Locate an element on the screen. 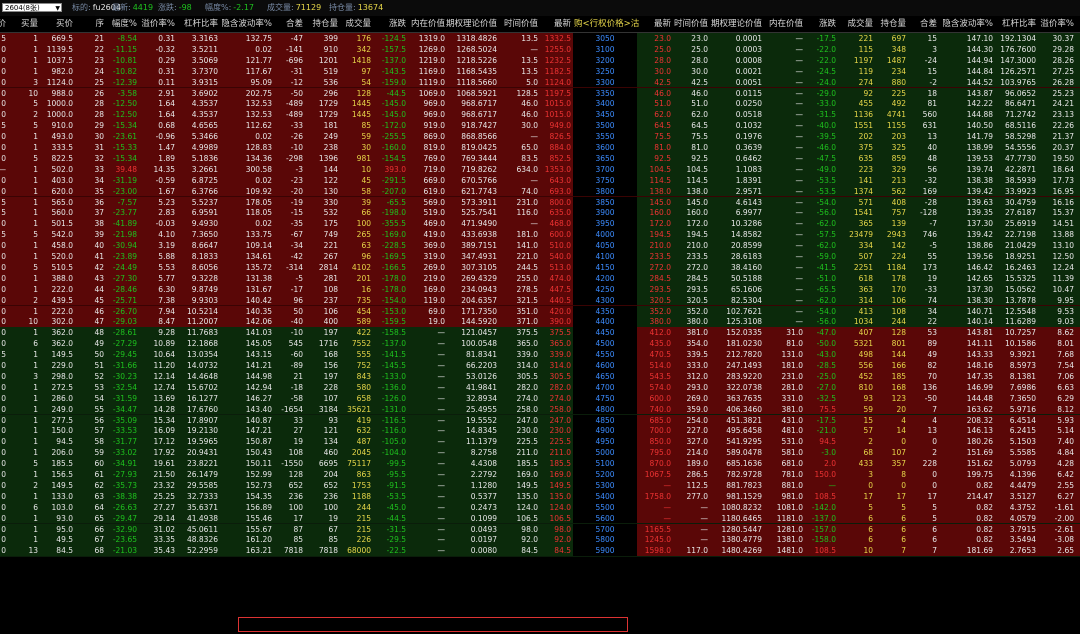 The height and width of the screenshot is (634, 1080). put-cell: 406.3460 is located at coordinates (744, 409).